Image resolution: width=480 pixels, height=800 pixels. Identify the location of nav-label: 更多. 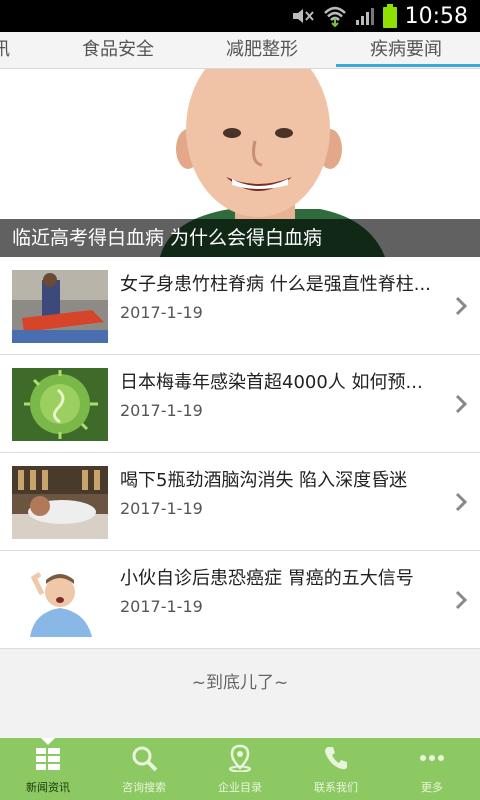
(432, 787).